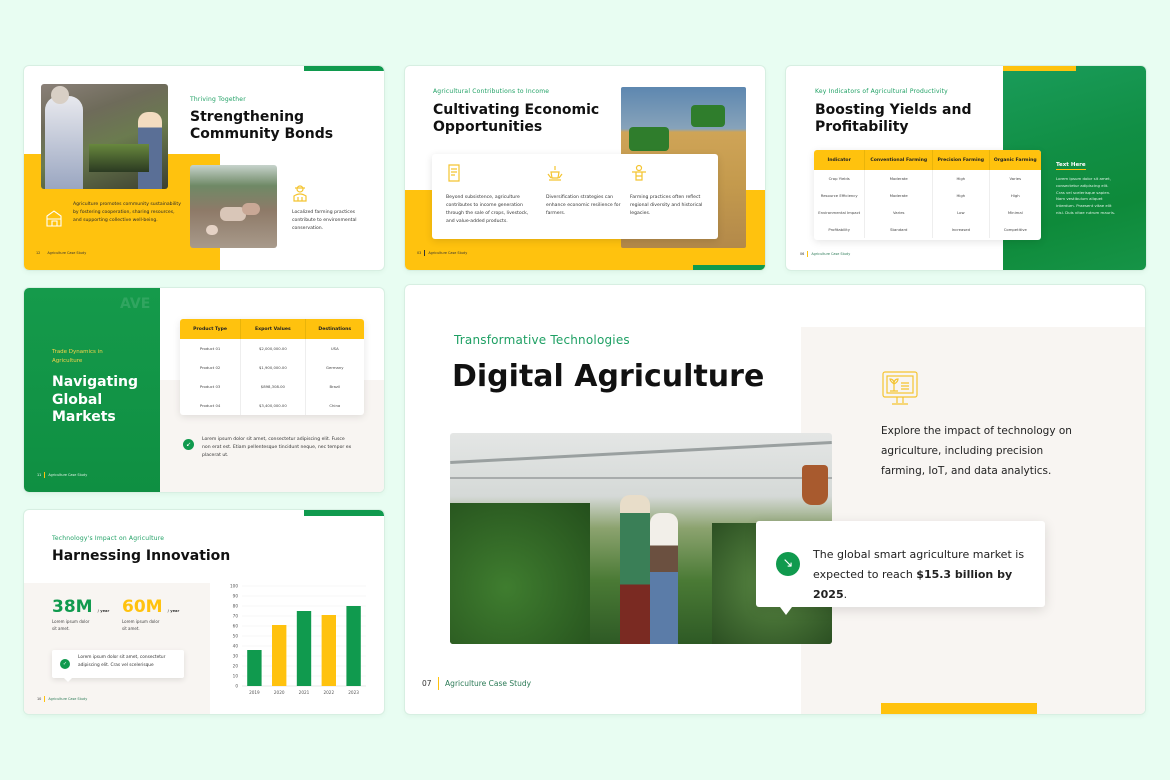 The image size is (1170, 780). I want to click on scarecrow-icon, so click(639, 172).